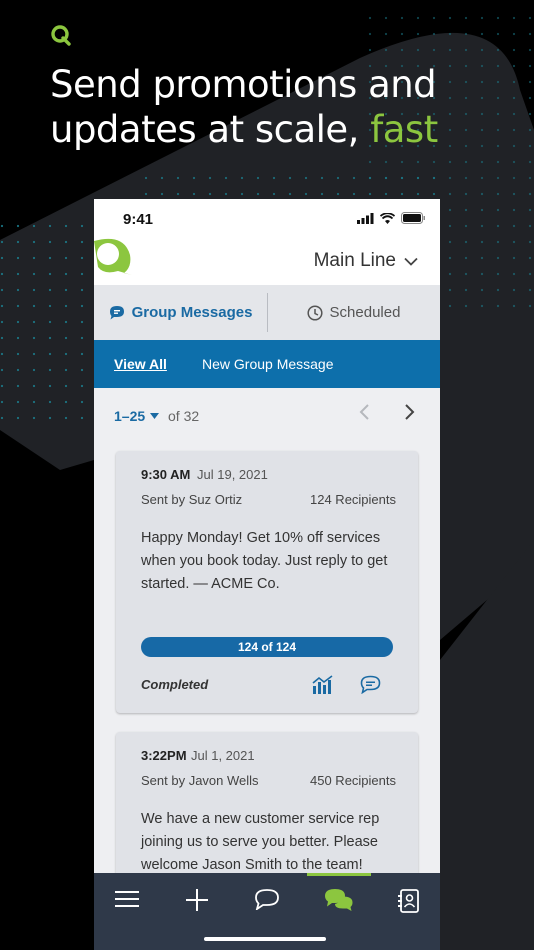 Image resolution: width=534 pixels, height=950 pixels. I want to click on previous-page-icon, so click(364, 412).